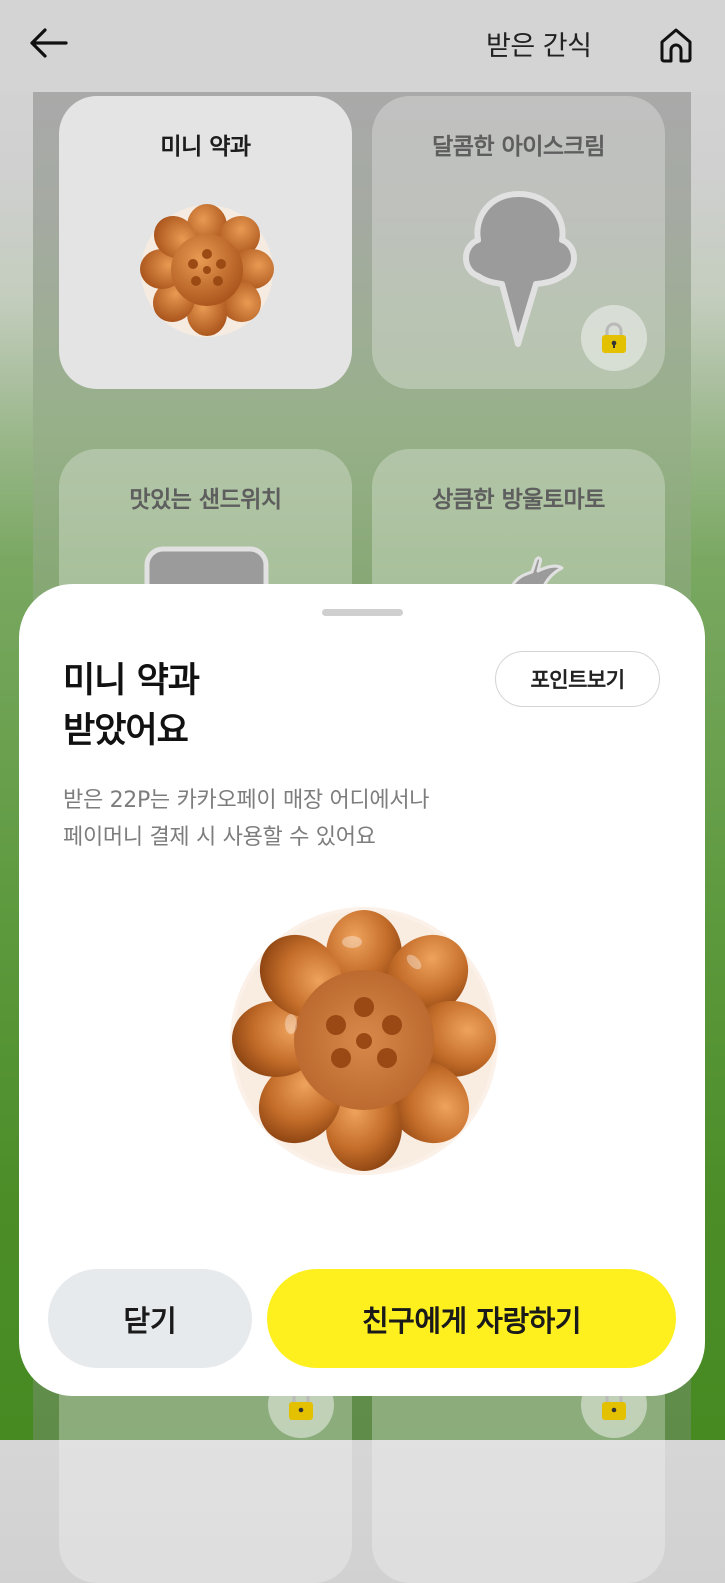 The width and height of the screenshot is (725, 1583). Describe the element at coordinates (207, 270) in the screenshot. I see `yakgwa-icon` at that location.